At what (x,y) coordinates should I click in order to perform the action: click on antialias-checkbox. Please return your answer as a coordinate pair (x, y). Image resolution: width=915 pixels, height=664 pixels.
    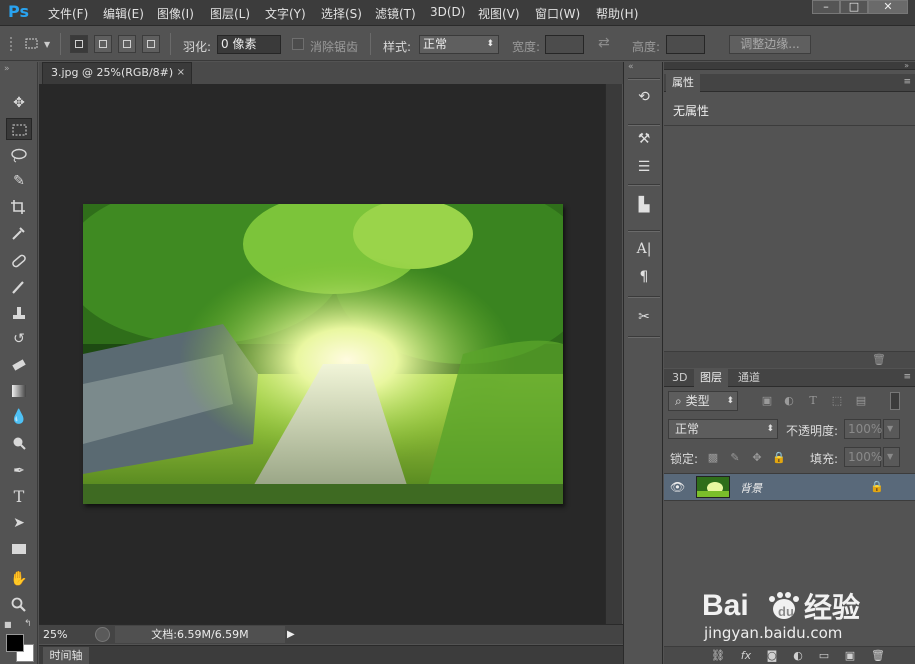
    Looking at the image, I should click on (298, 44).